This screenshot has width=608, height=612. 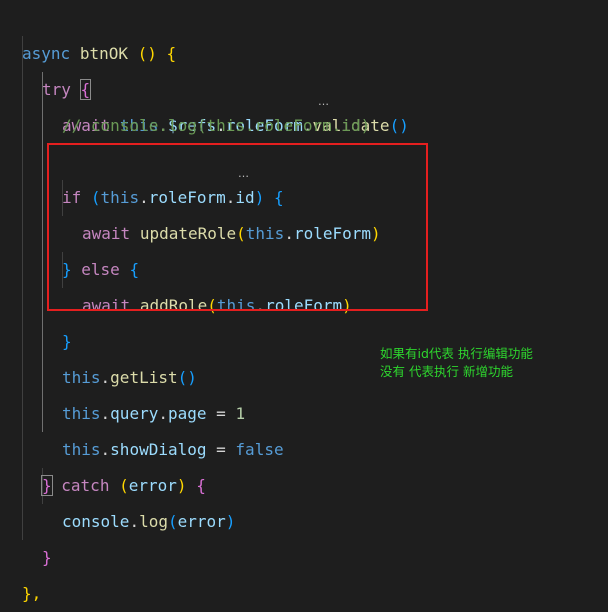 I want to click on code-line-15: }, so click(x=47, y=557).